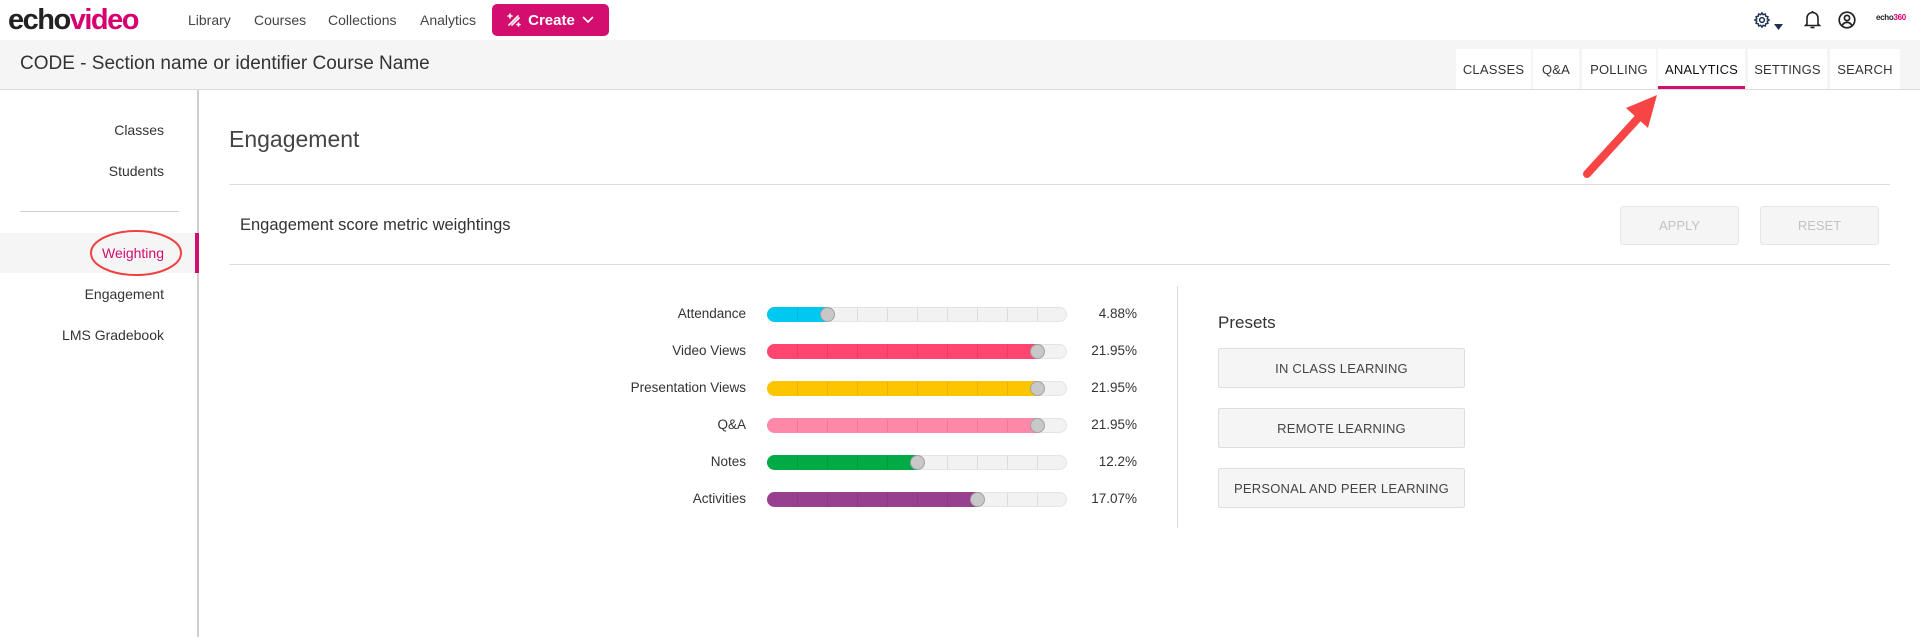  I want to click on nav-link-analytics: Analytics, so click(448, 20).